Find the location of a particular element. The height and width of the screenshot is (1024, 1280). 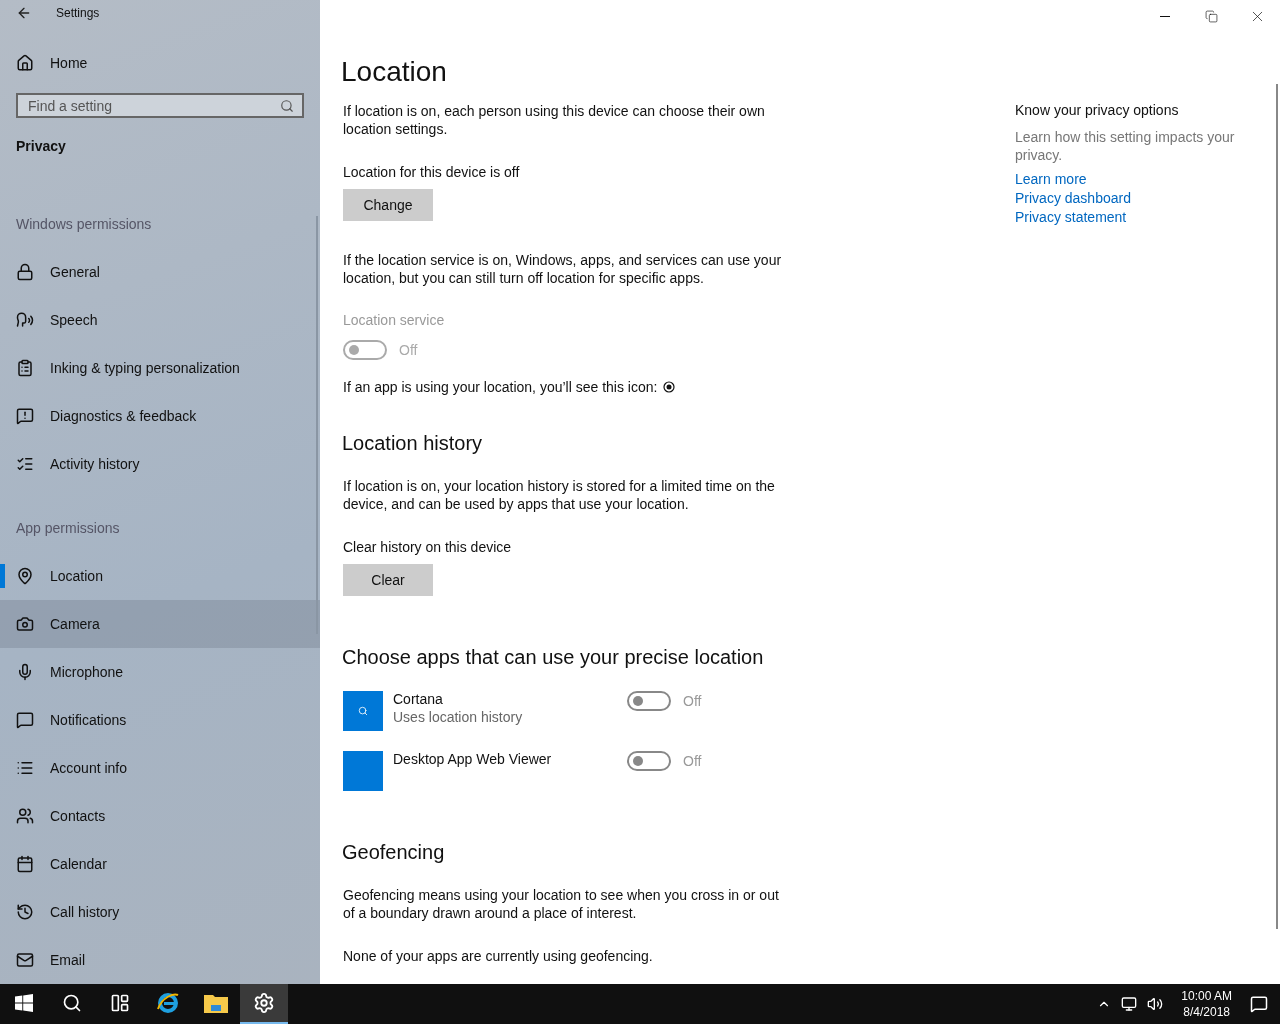

nav-item: Speech is located at coordinates (160, 320).